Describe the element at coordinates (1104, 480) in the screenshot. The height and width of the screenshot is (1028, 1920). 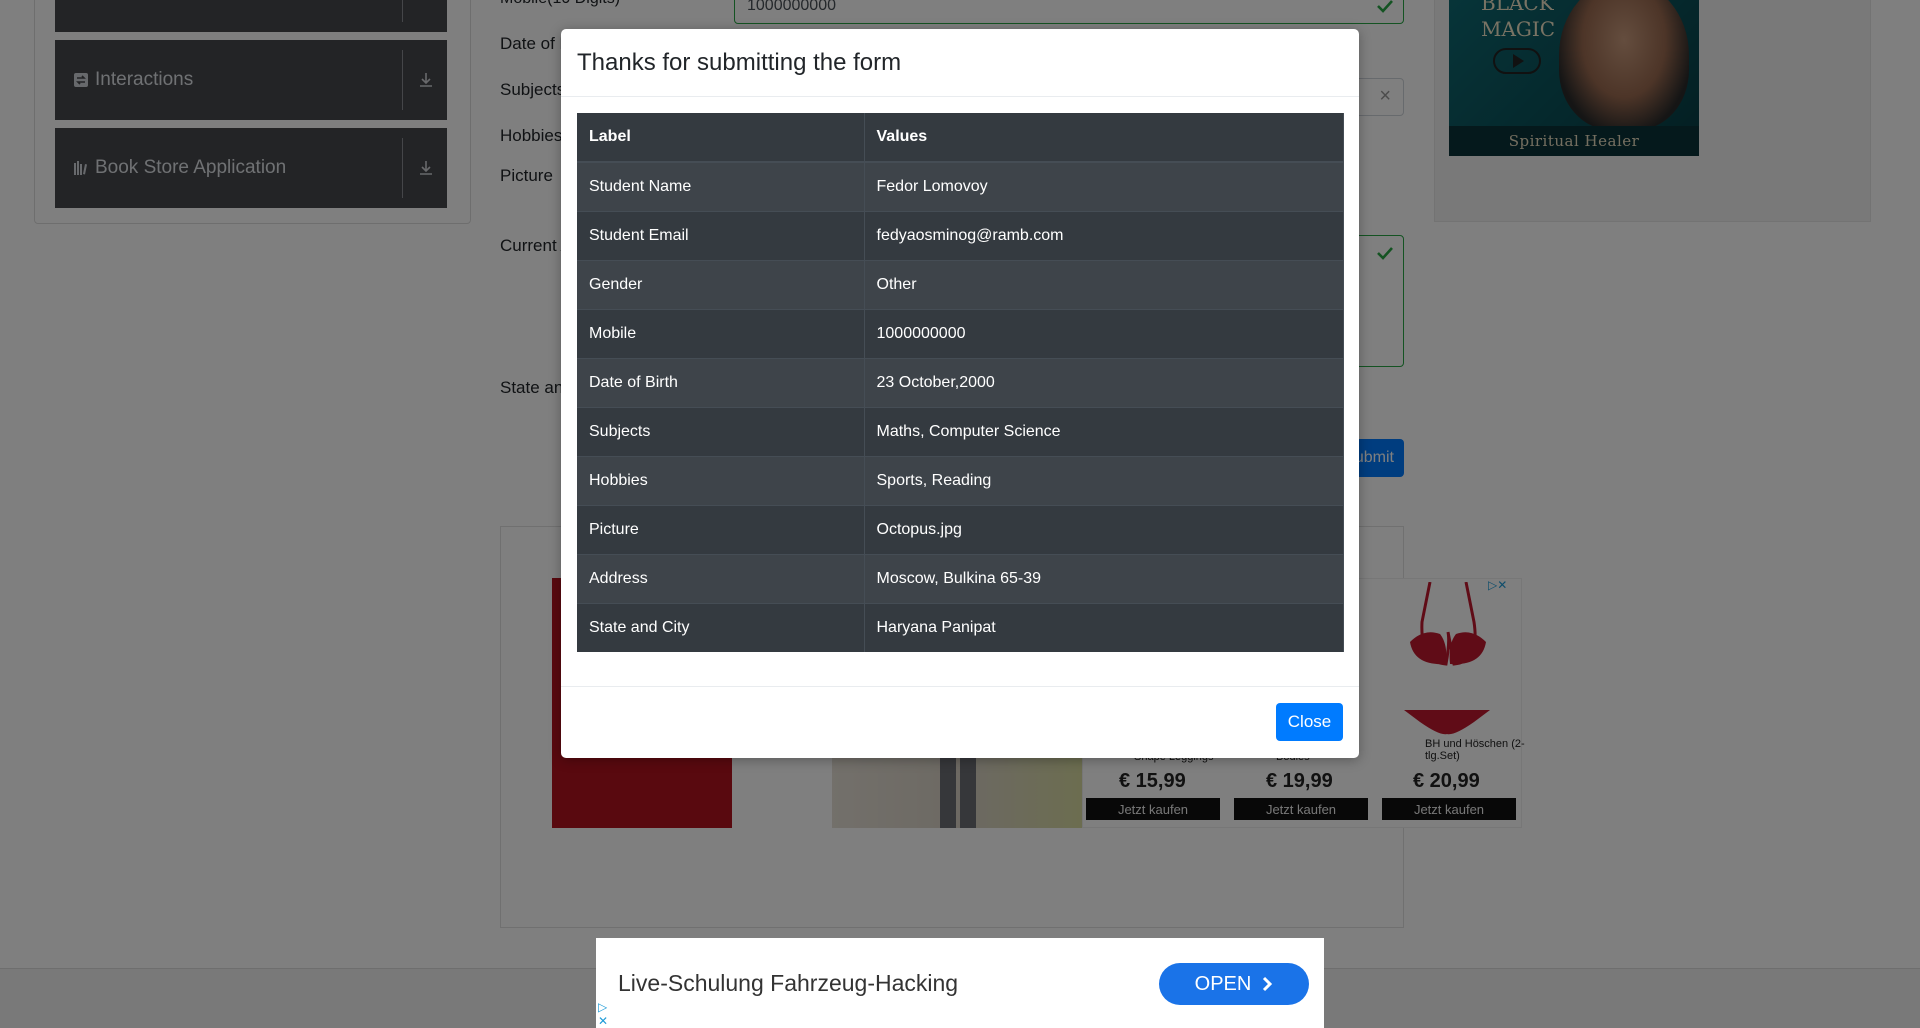
I see `row-value: Sports, Reading` at that location.